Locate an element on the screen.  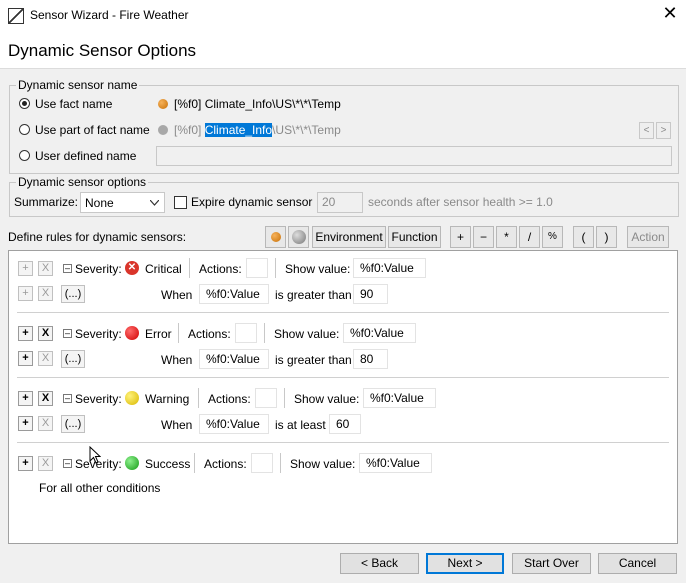
use-part-label: Use part of fact name is located at coordinates (92, 130).